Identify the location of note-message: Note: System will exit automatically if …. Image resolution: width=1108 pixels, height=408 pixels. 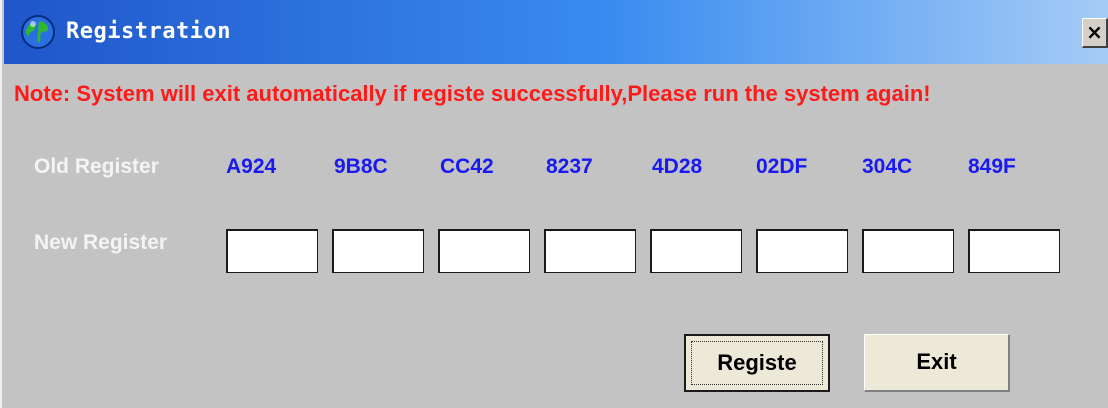
(472, 93).